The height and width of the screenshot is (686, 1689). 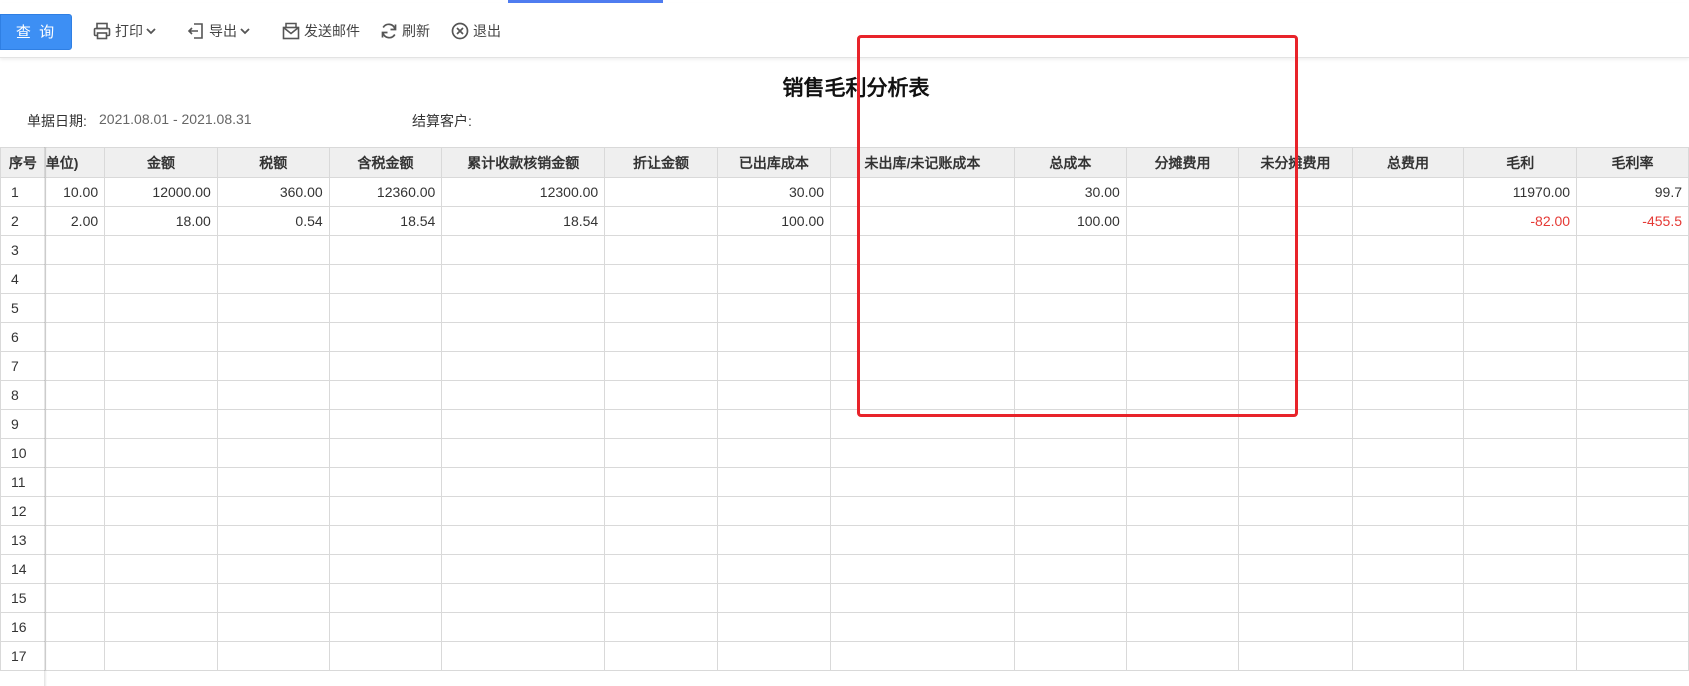 What do you see at coordinates (23, 627) in the screenshot?
I see `row-number-cell: 16` at bounding box center [23, 627].